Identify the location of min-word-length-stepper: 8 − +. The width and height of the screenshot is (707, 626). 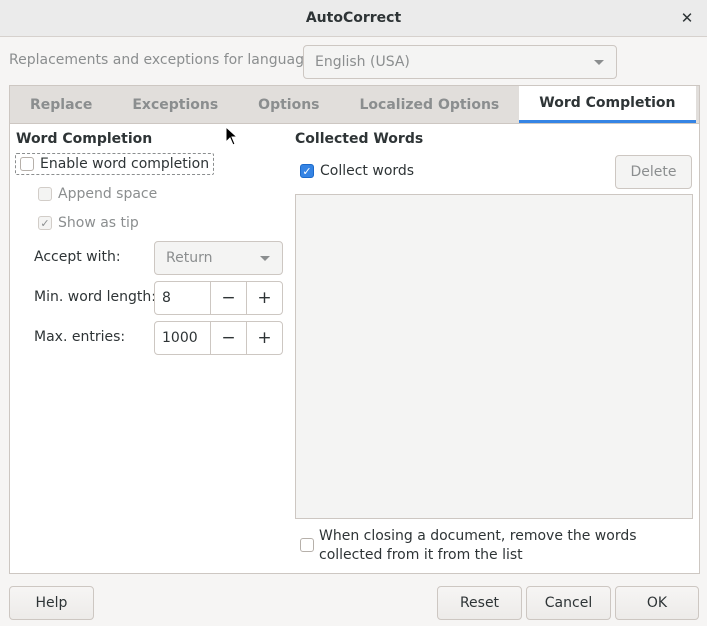
(218, 298).